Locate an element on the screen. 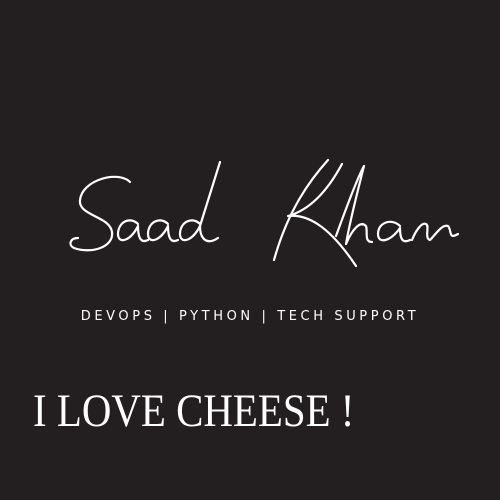  tagline: DEVOPS | PYTHON | TECH SUPPORT is located at coordinates (250, 316).